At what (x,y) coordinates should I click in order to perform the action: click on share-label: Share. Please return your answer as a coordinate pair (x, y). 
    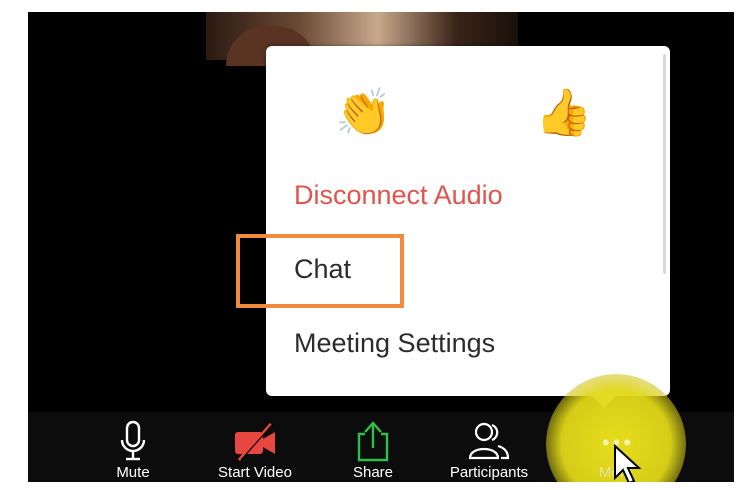
    Looking at the image, I should click on (373, 472).